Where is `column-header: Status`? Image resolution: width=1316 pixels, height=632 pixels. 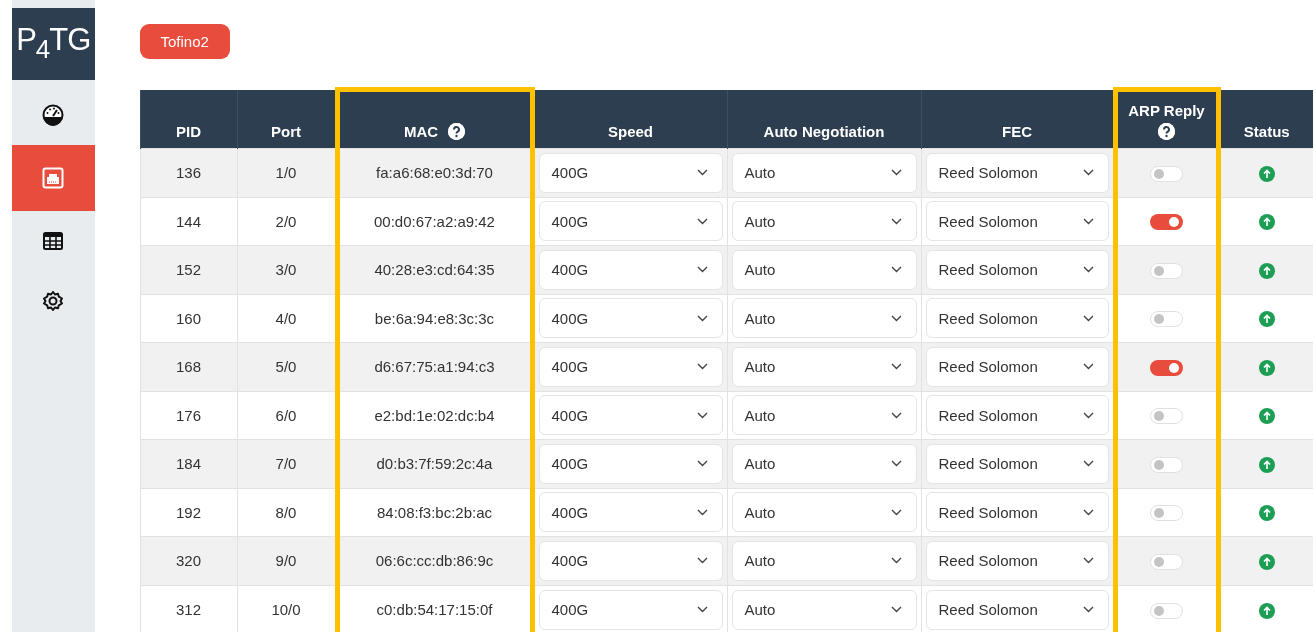 column-header: Status is located at coordinates (1266, 131).